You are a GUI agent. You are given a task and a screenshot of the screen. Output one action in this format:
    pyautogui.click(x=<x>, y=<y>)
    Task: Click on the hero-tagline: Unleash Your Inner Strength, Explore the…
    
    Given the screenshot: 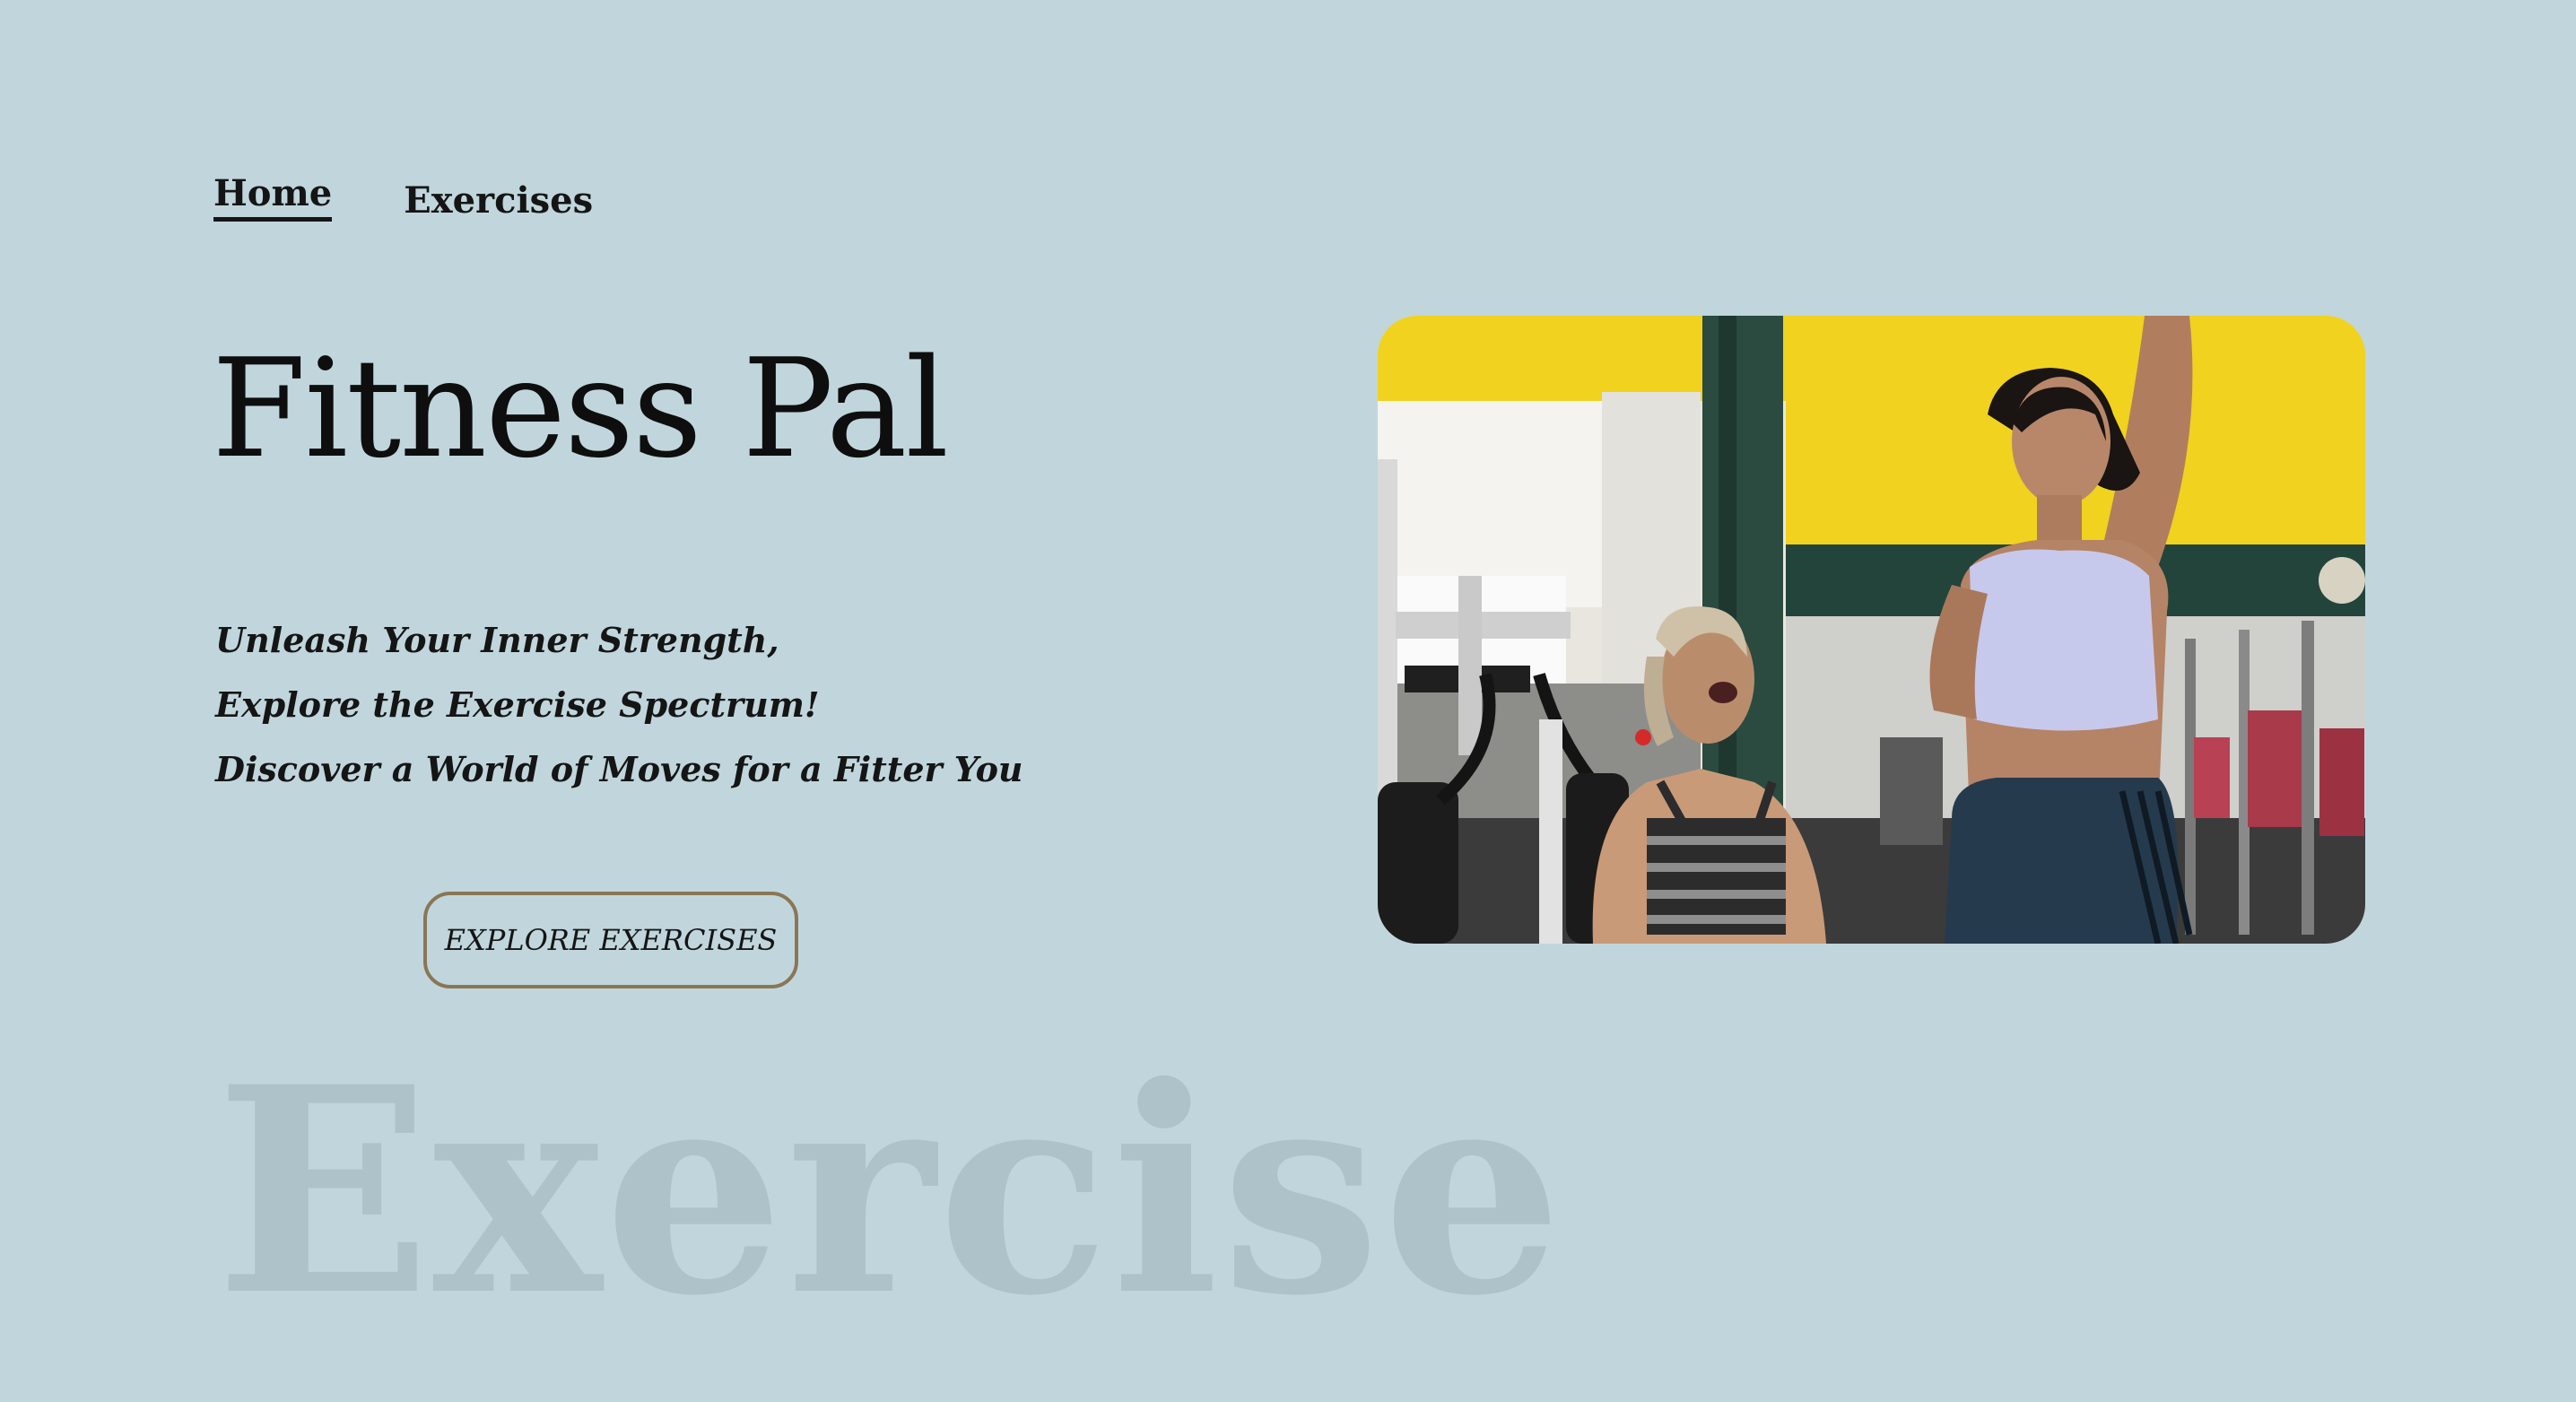 What is the action you would take?
    pyautogui.click(x=619, y=705)
    